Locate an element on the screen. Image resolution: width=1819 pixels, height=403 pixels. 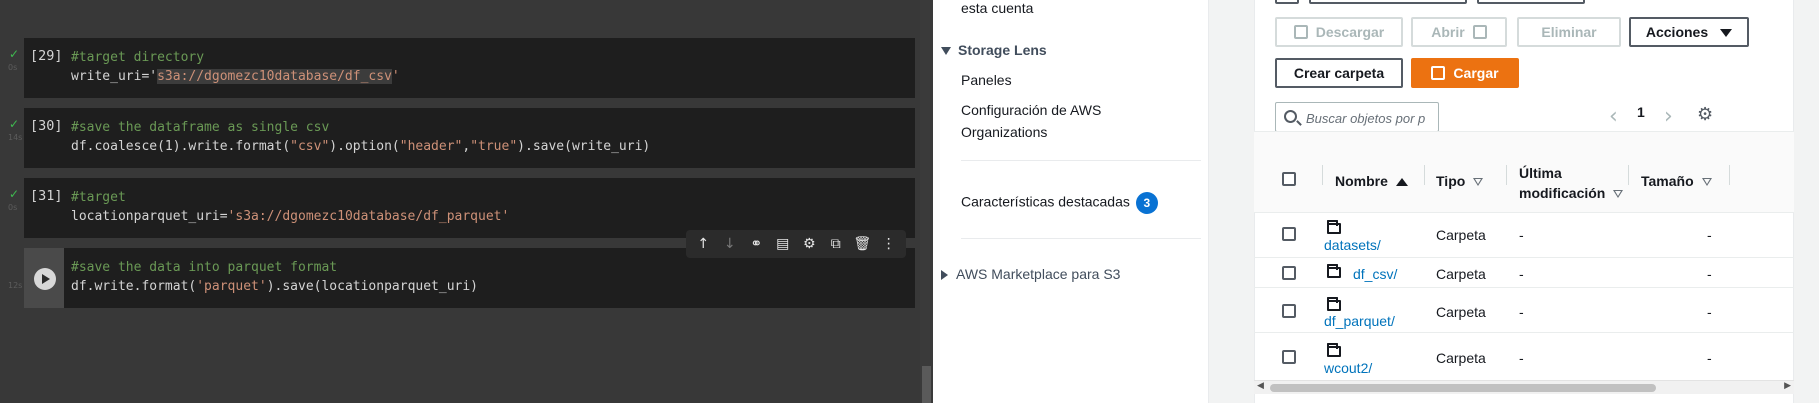
open-button: Abrir is located at coordinates (1459, 32).